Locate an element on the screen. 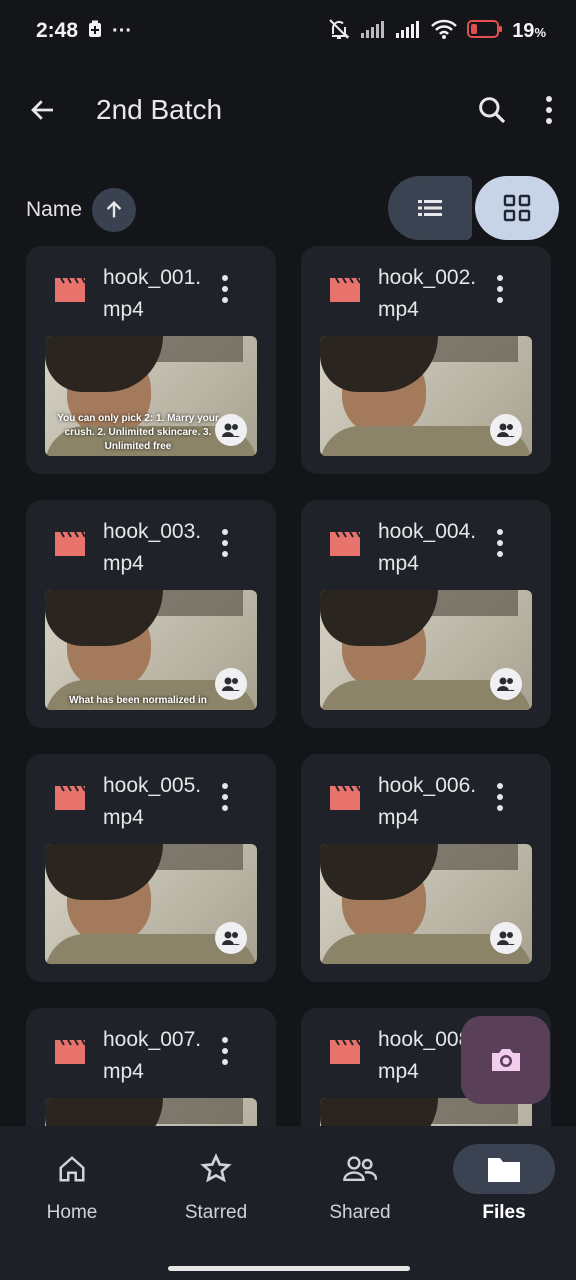  file-card-header: hook_007.mp4 is located at coordinates (151, 1053).